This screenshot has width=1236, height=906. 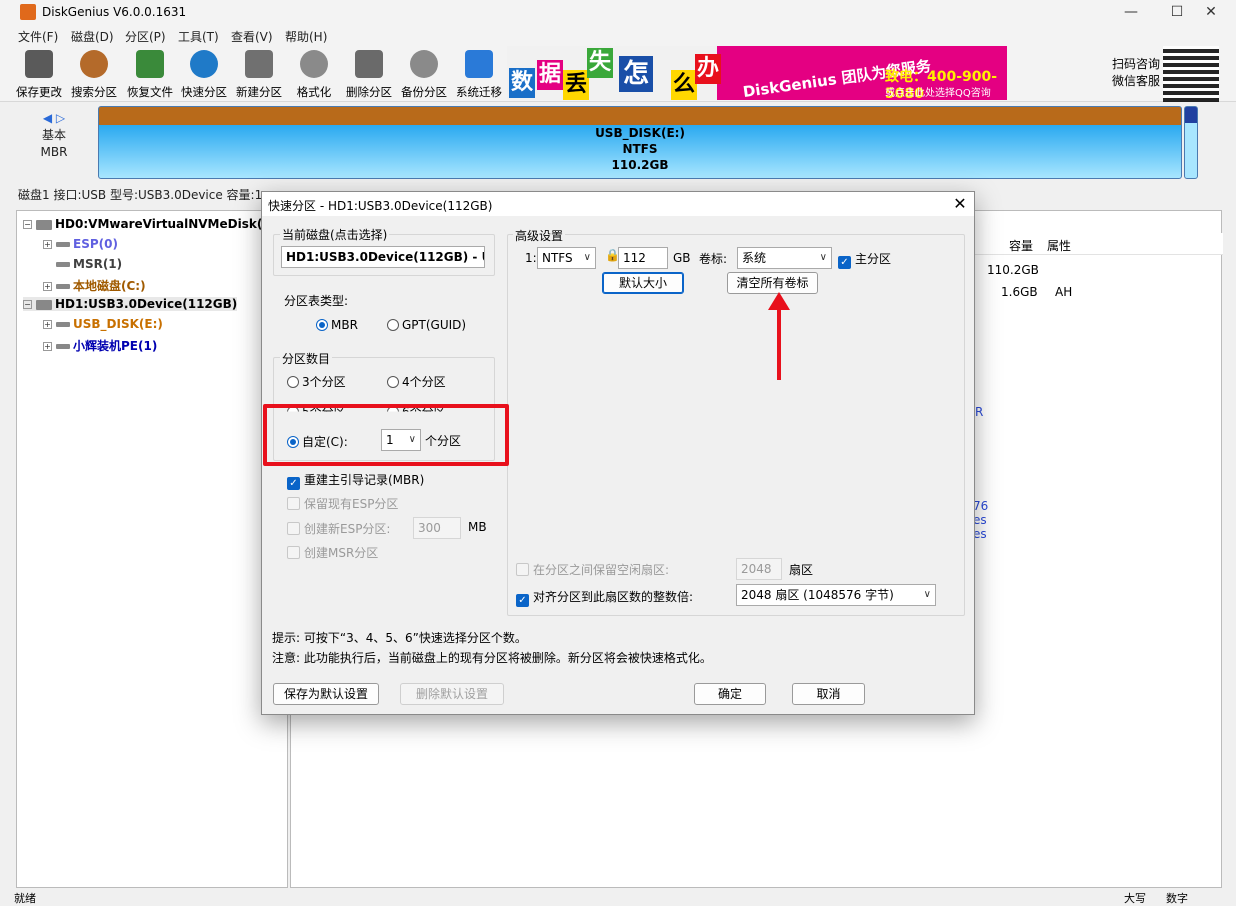 What do you see at coordinates (424, 74) in the screenshot?
I see `toolbar-backup-partition-button: 备份分区` at bounding box center [424, 74].